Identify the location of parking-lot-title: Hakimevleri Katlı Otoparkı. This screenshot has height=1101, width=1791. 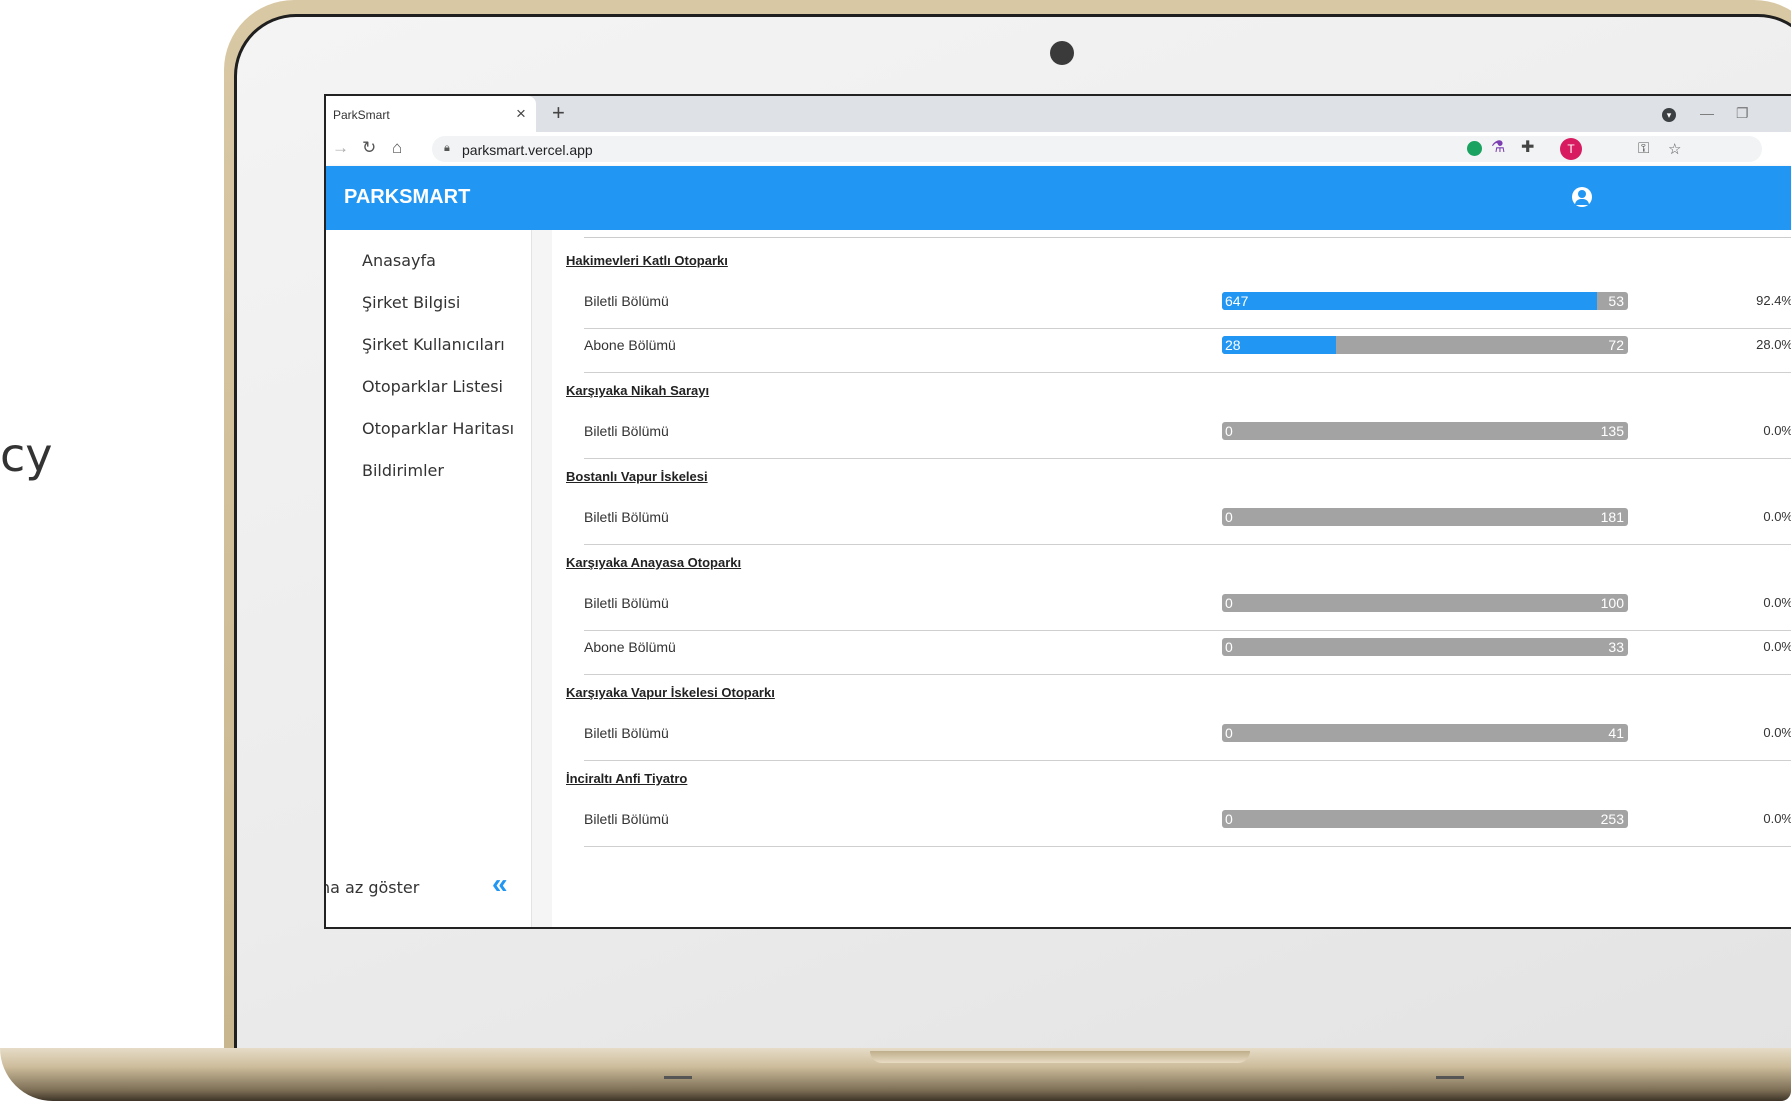
(647, 260).